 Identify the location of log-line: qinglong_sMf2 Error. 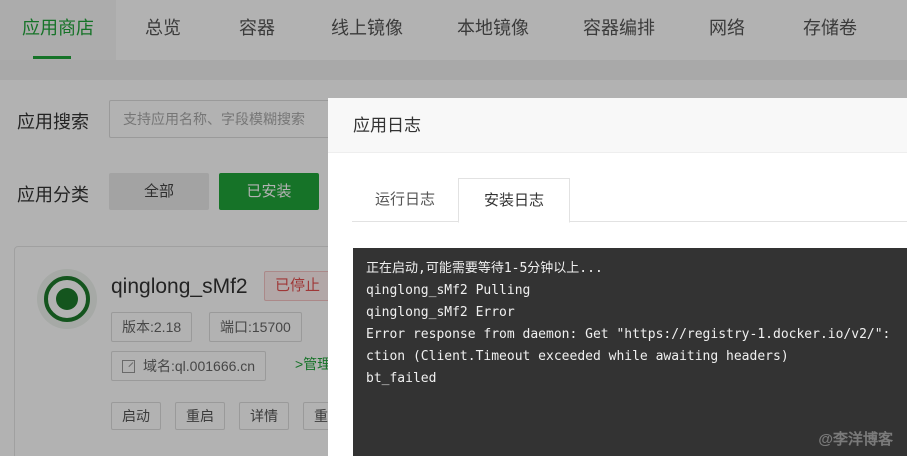
(440, 312).